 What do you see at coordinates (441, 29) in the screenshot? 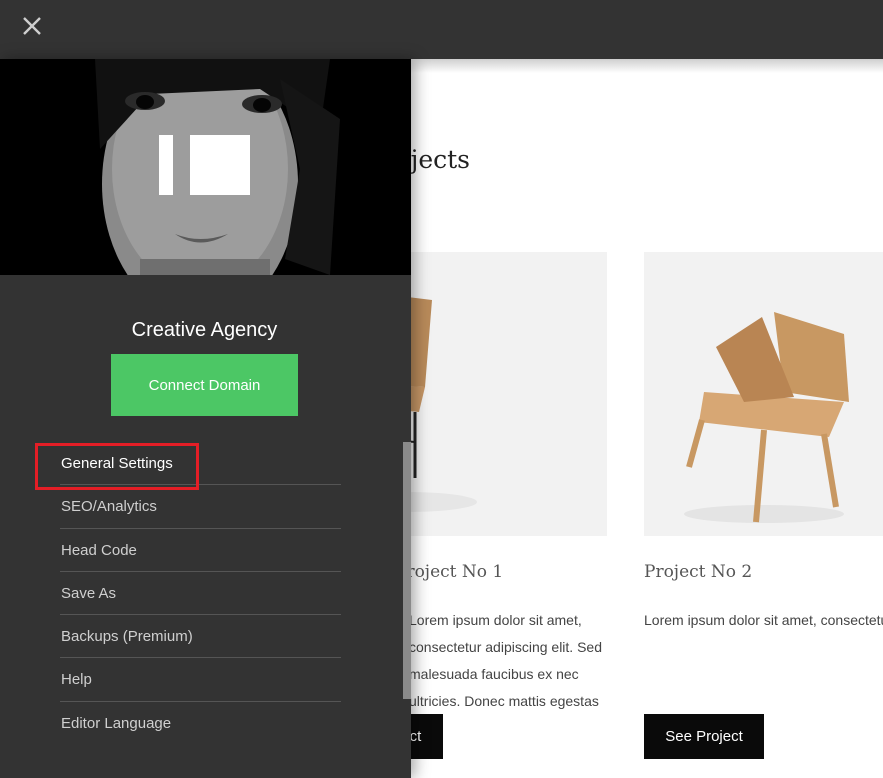
I see `top-bar` at bounding box center [441, 29].